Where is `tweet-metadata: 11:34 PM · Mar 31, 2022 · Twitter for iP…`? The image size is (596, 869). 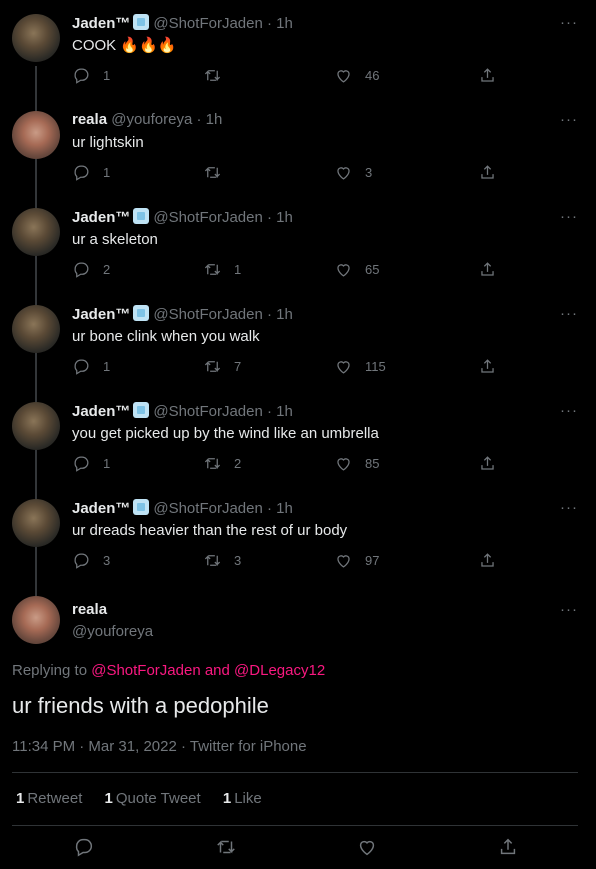 tweet-metadata: 11:34 PM · Mar 31, 2022 · Twitter for iP… is located at coordinates (159, 746).